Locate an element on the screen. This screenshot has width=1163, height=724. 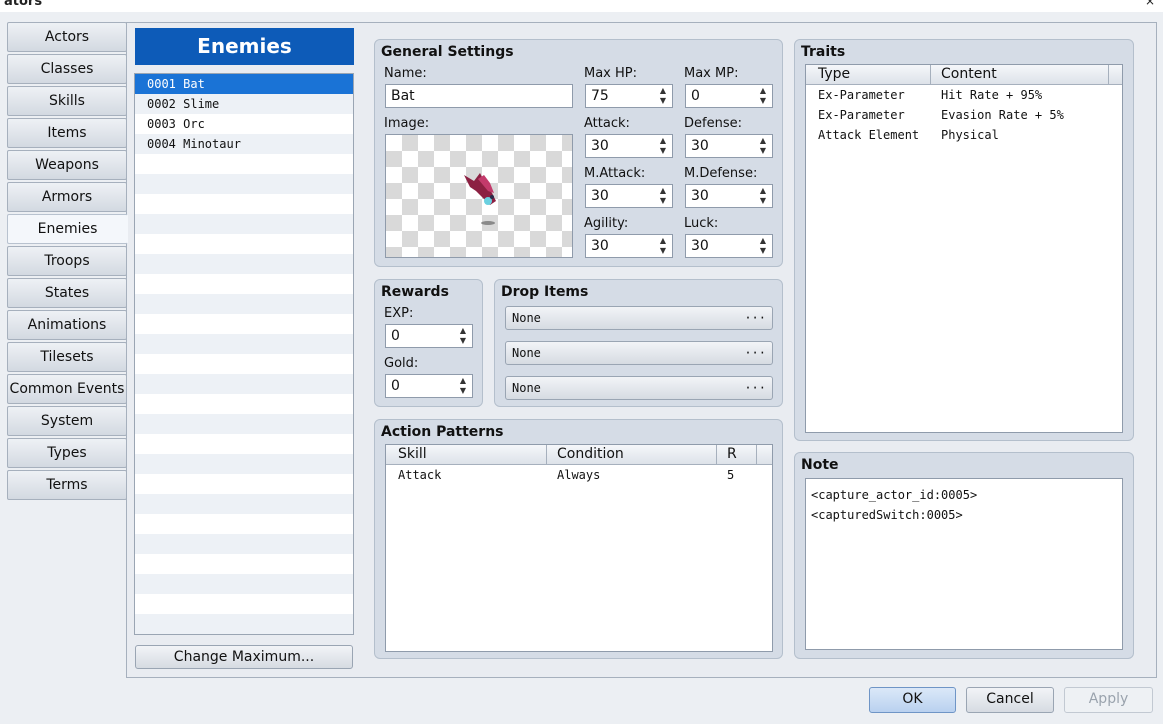
sidebar-item-items: Items is located at coordinates (67, 133).